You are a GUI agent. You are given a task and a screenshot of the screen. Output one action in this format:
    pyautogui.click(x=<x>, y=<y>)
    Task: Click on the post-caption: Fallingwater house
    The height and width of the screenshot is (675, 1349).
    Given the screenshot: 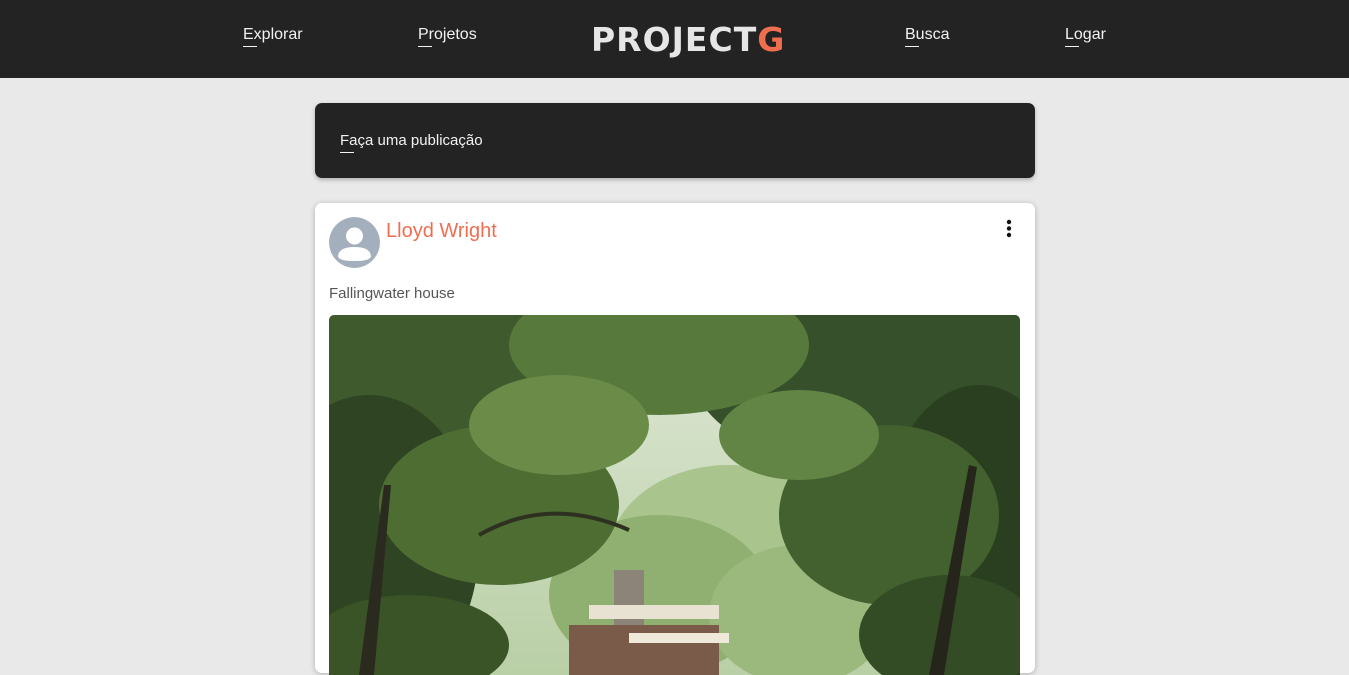 What is the action you would take?
    pyautogui.click(x=392, y=293)
    